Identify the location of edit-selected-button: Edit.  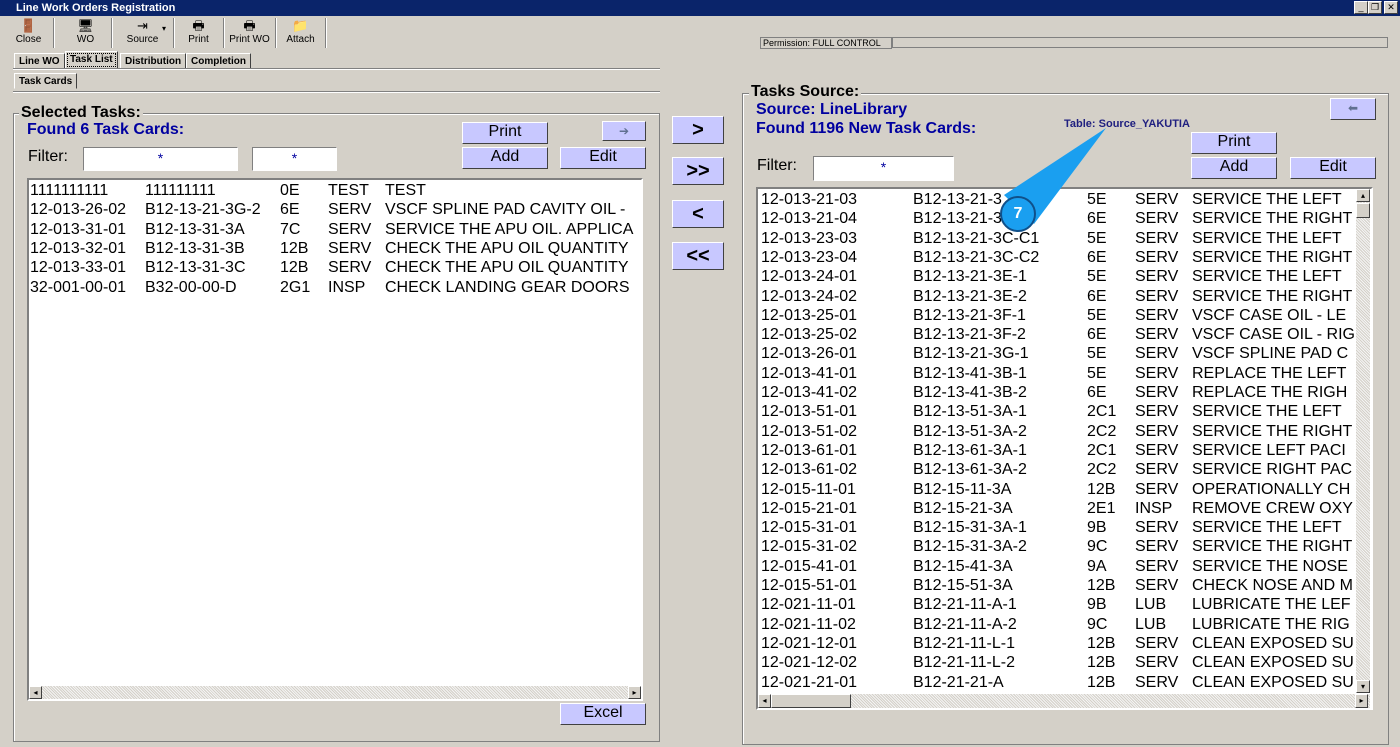
(603, 158).